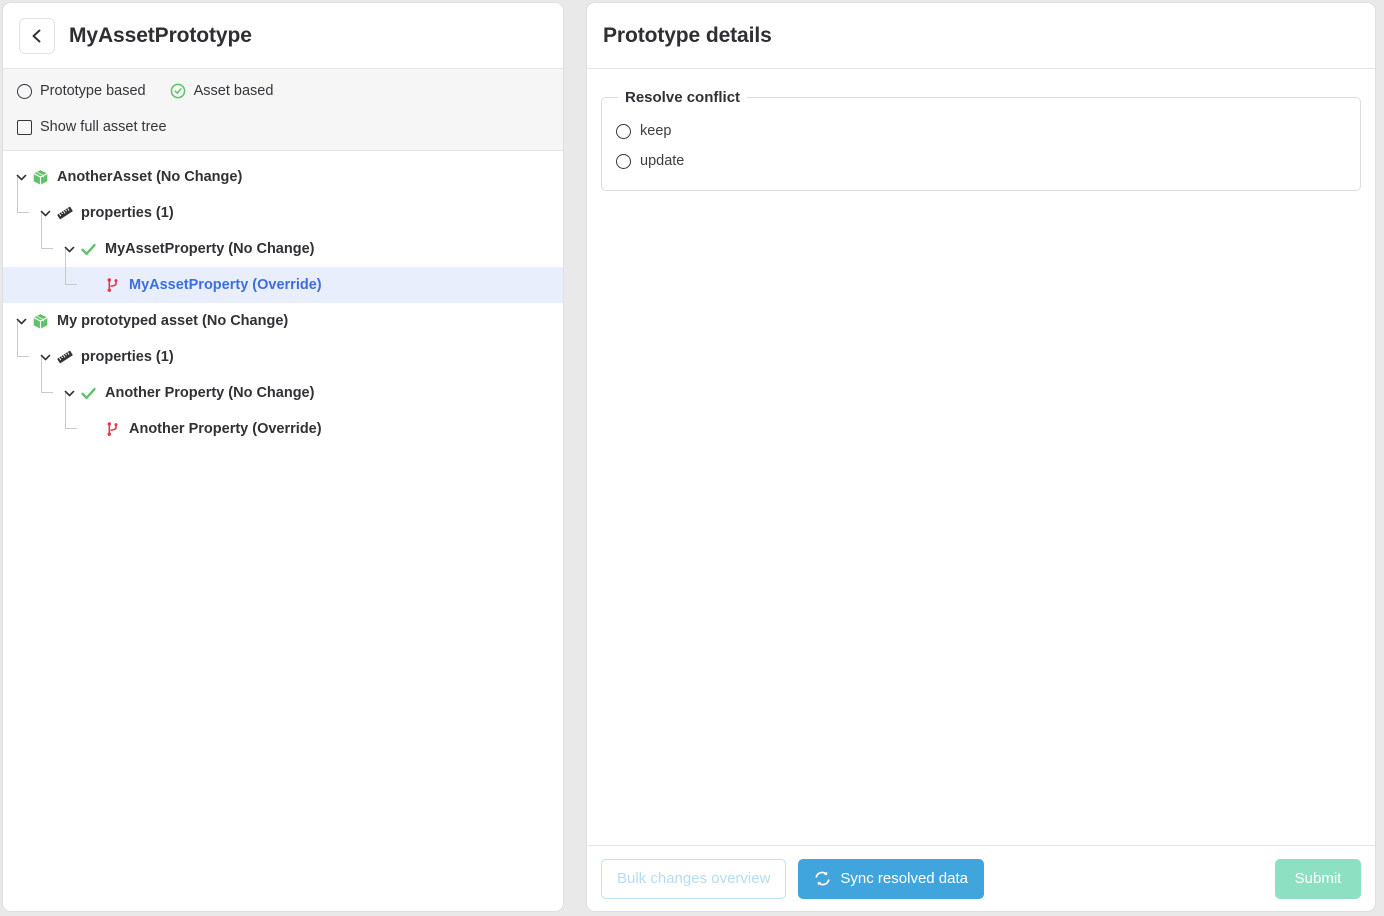 Image resolution: width=1384 pixels, height=916 pixels. I want to click on resolve-conflict-fieldset: Resolve conflict keep update, so click(981, 140).